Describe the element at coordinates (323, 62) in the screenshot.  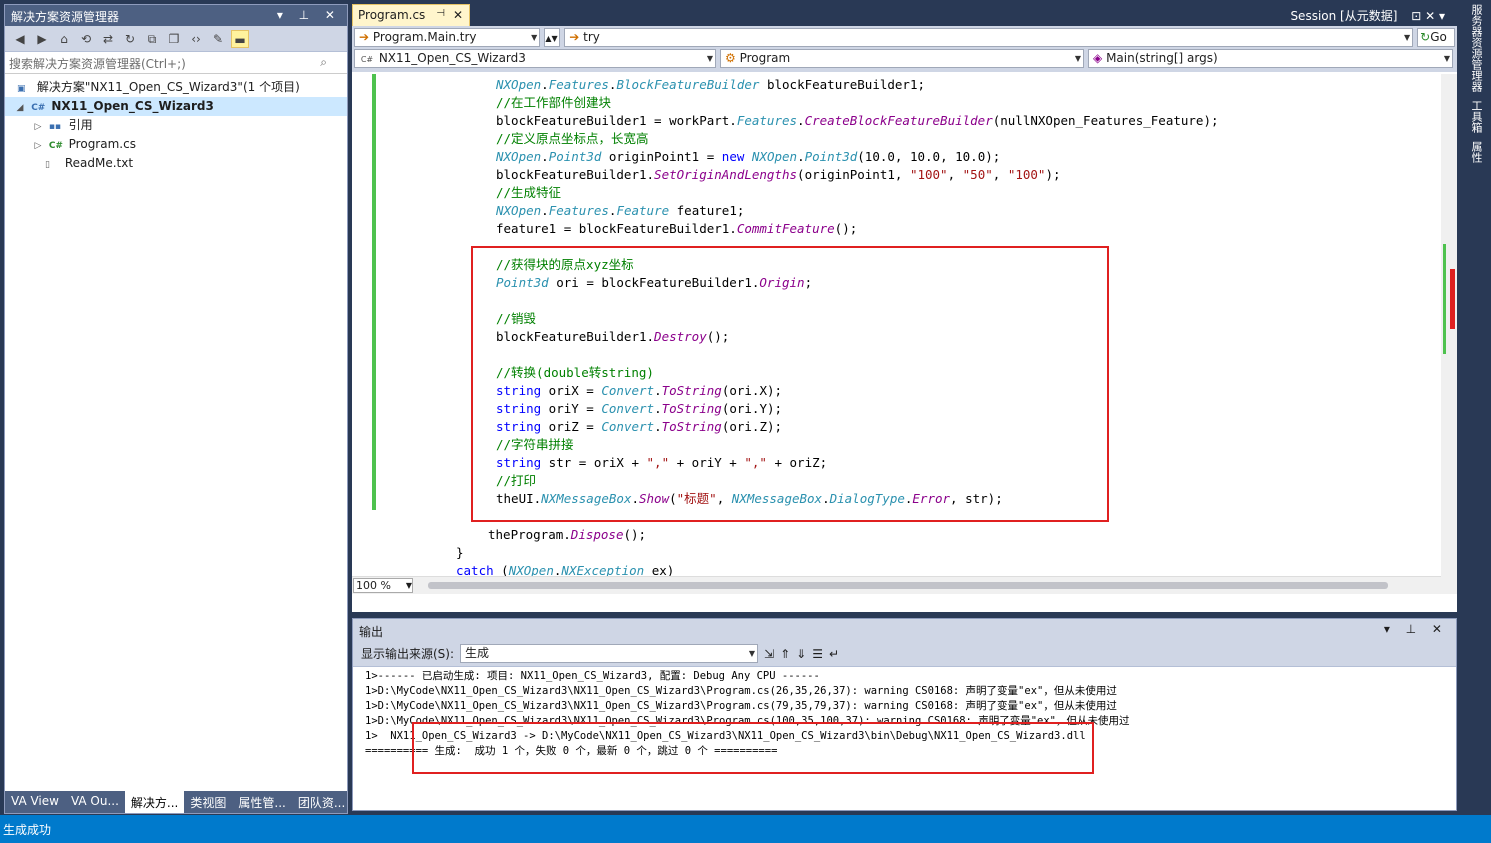
I see `search-icon: ⌕` at that location.